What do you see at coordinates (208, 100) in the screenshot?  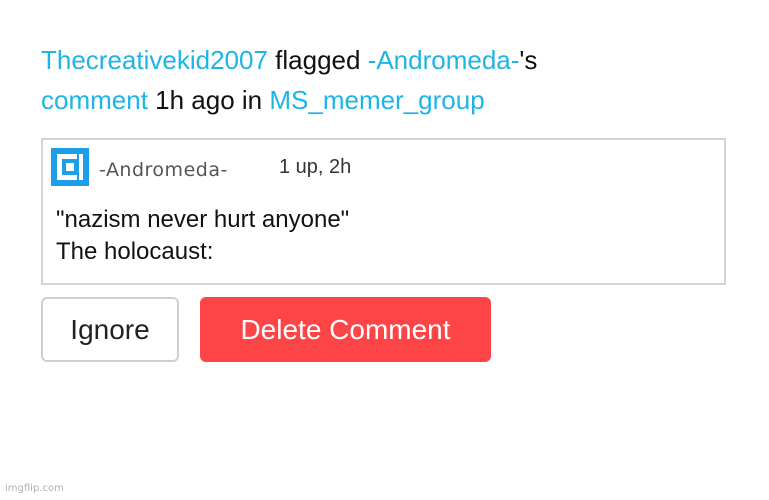 I see `time-in-text: 1h ago in` at bounding box center [208, 100].